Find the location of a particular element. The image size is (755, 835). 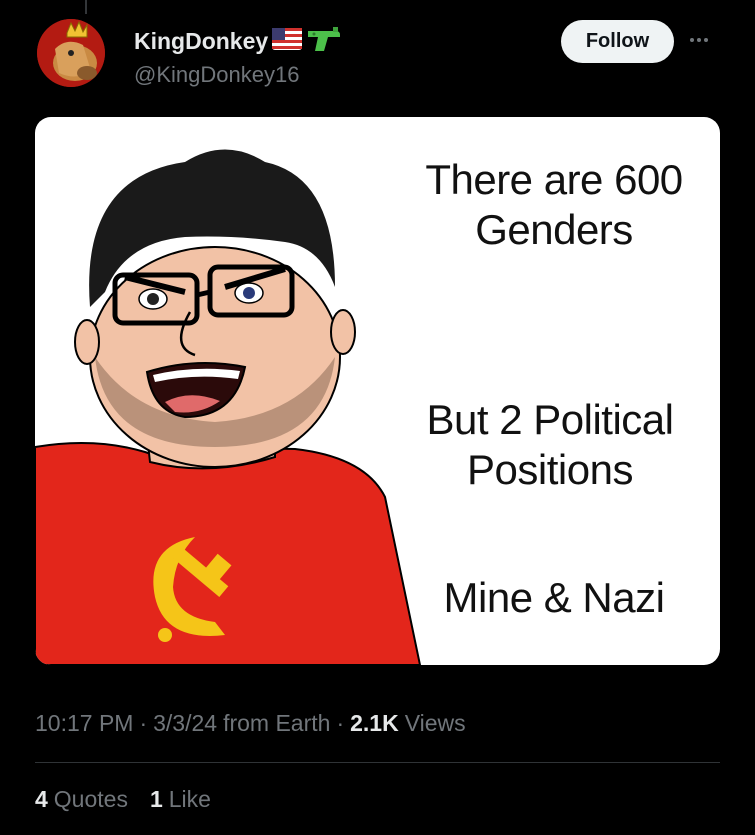

post-time: 10:17 PM is located at coordinates (84, 723).